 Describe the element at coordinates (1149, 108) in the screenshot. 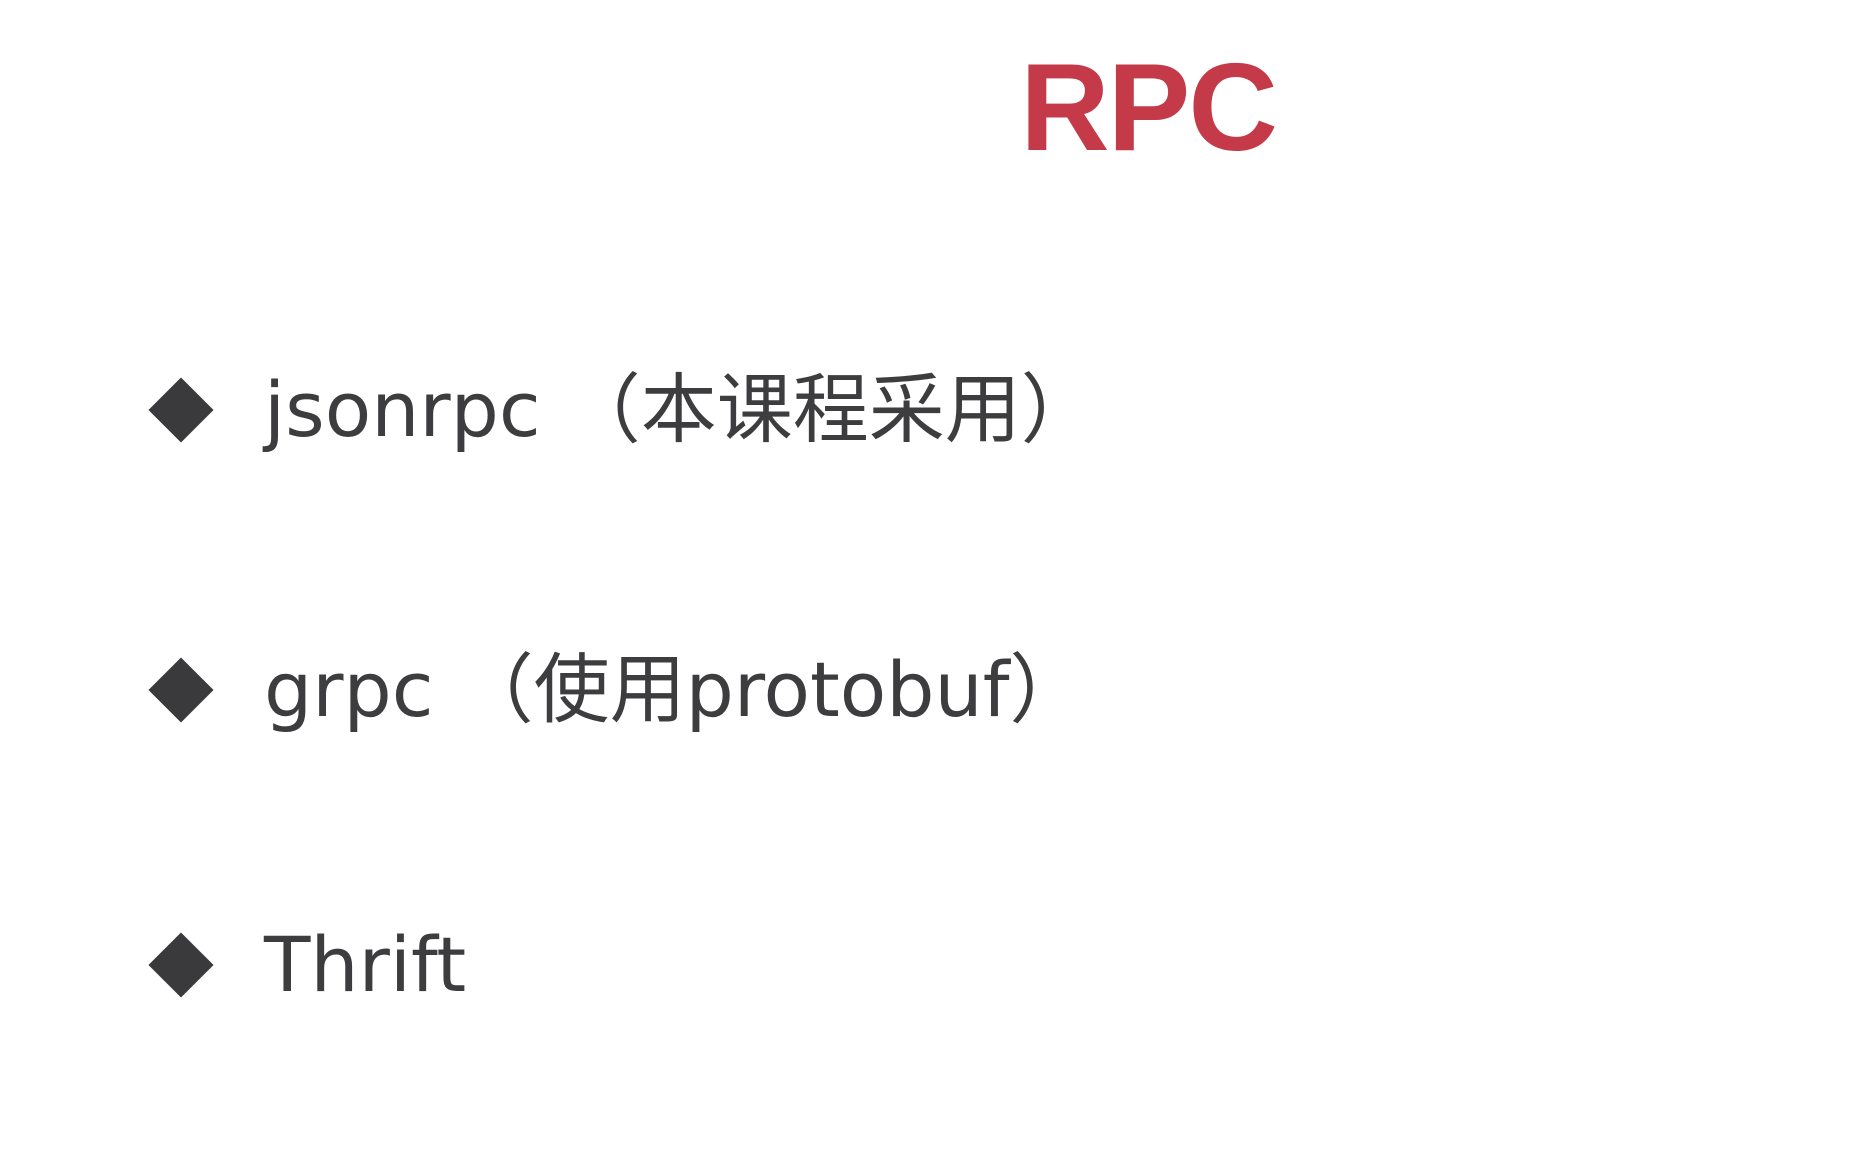

I see `slide-title: RPC` at that location.